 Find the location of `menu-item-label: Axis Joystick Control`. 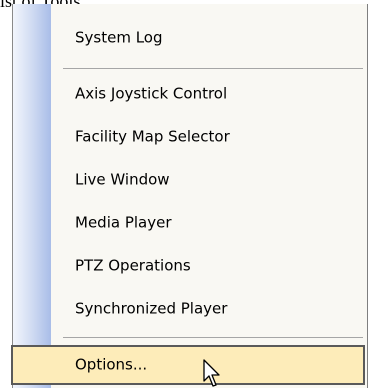

menu-item-label: Axis Joystick Control is located at coordinates (151, 93).